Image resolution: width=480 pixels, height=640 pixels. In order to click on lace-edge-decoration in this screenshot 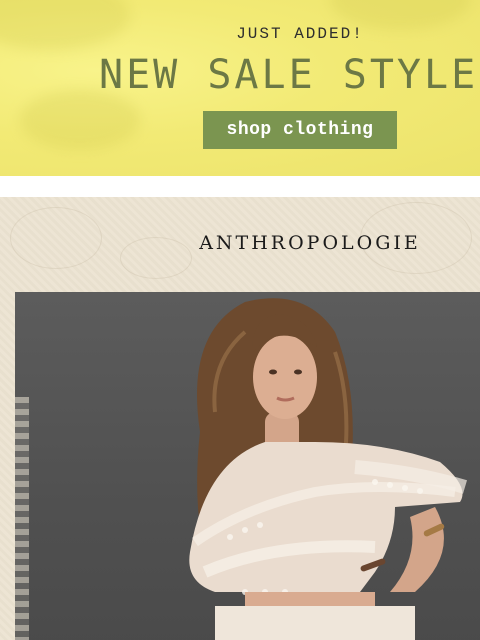, I will do `click(22, 518)`.